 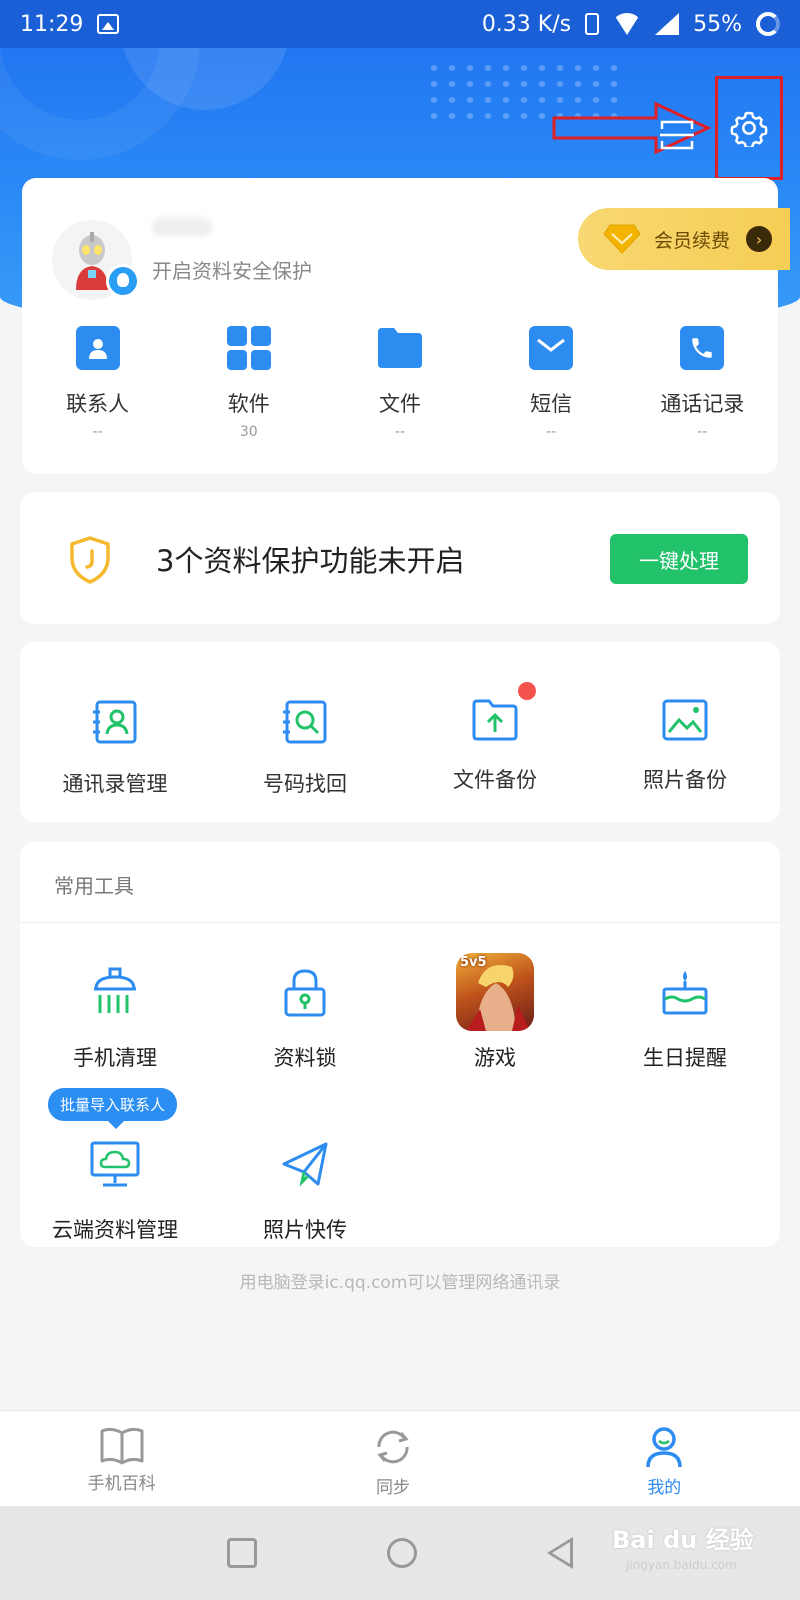 What do you see at coordinates (526, 24) in the screenshot?
I see `network-speed: 0.33 K/s` at bounding box center [526, 24].